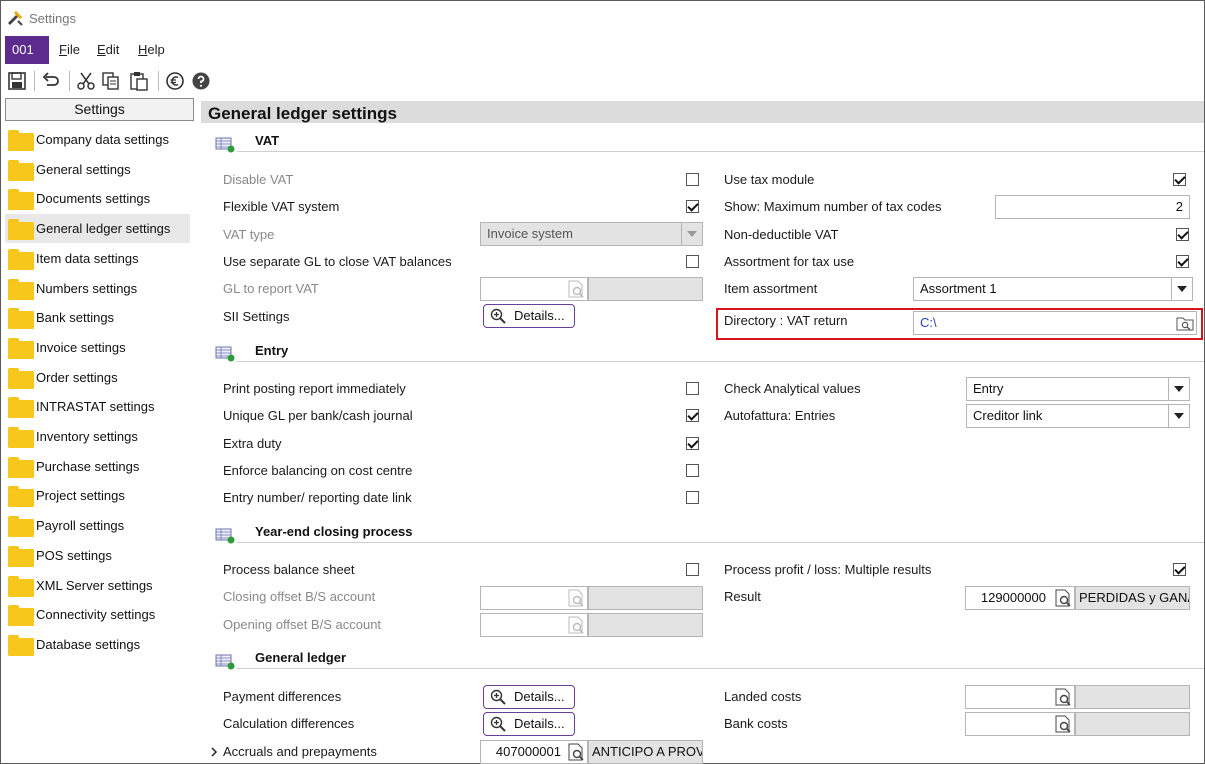 The image size is (1205, 764). What do you see at coordinates (1132, 598) in the screenshot?
I see `result-desc: PERDIDAS y GANANCIAS` at bounding box center [1132, 598].